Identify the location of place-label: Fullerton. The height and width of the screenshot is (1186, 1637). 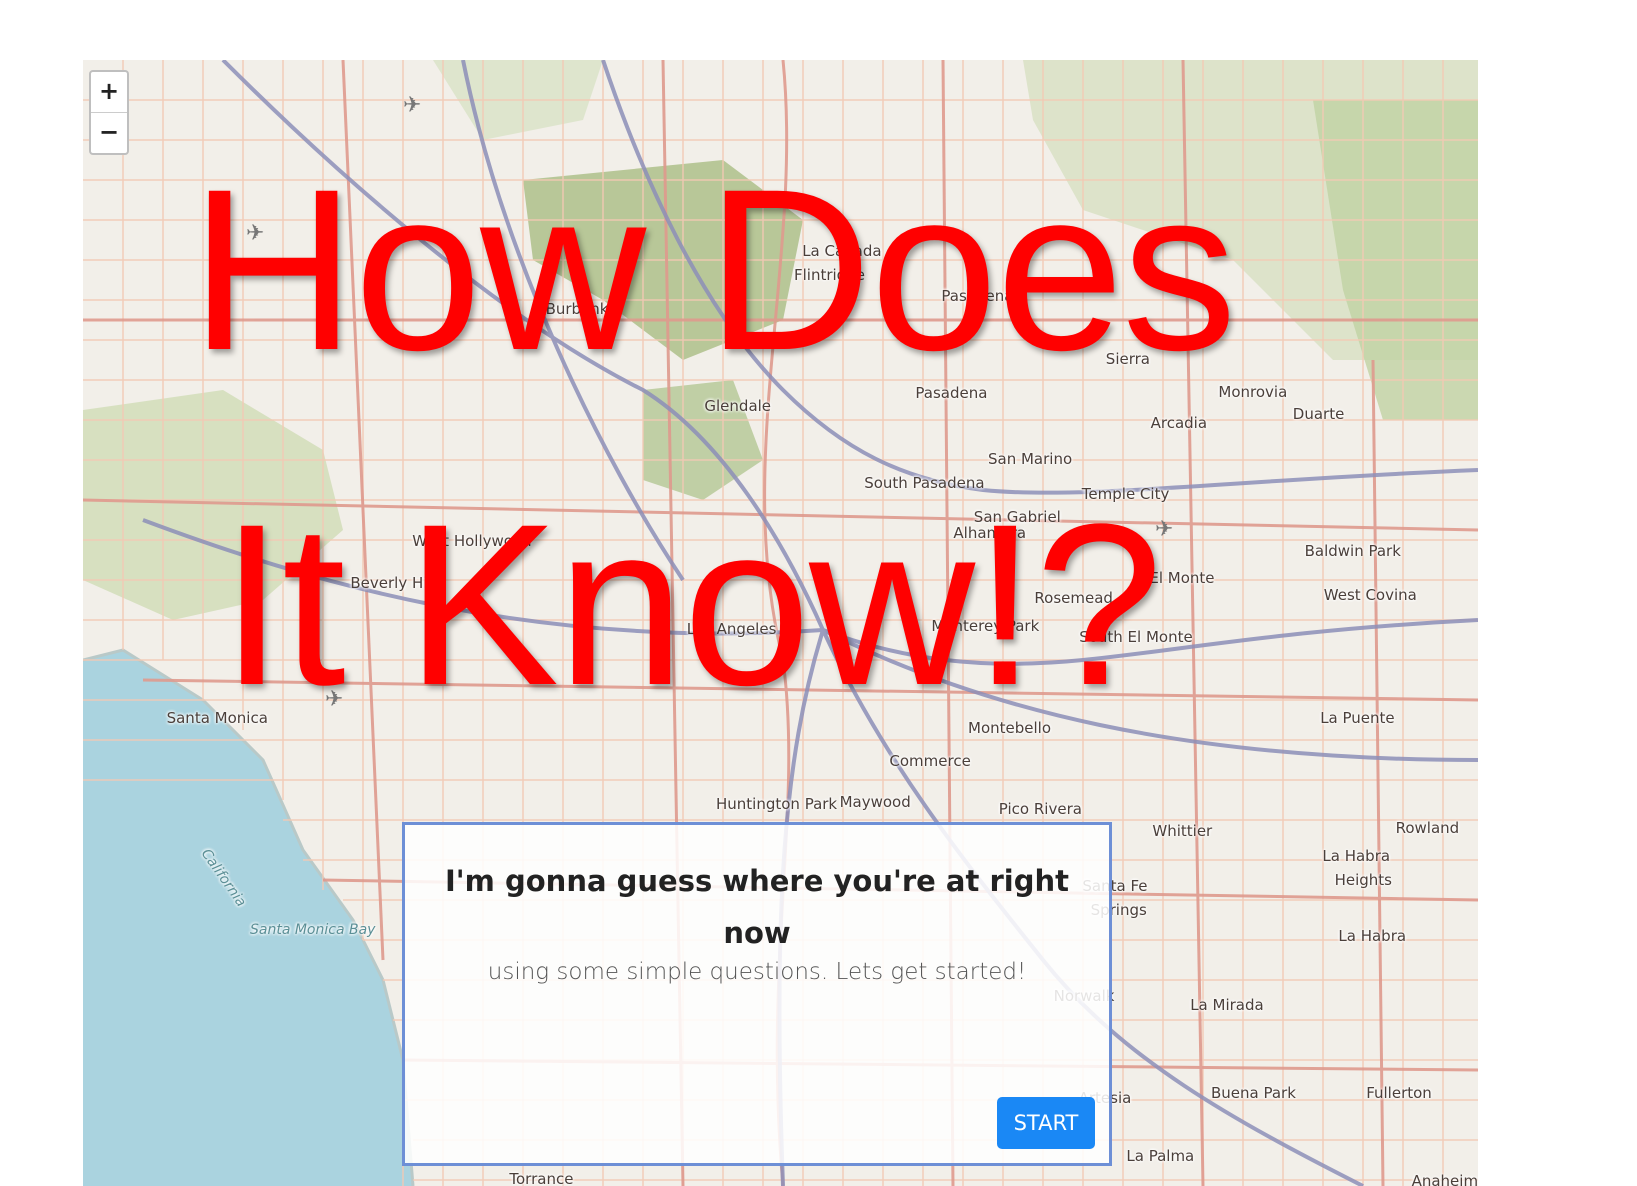
(1399, 1093).